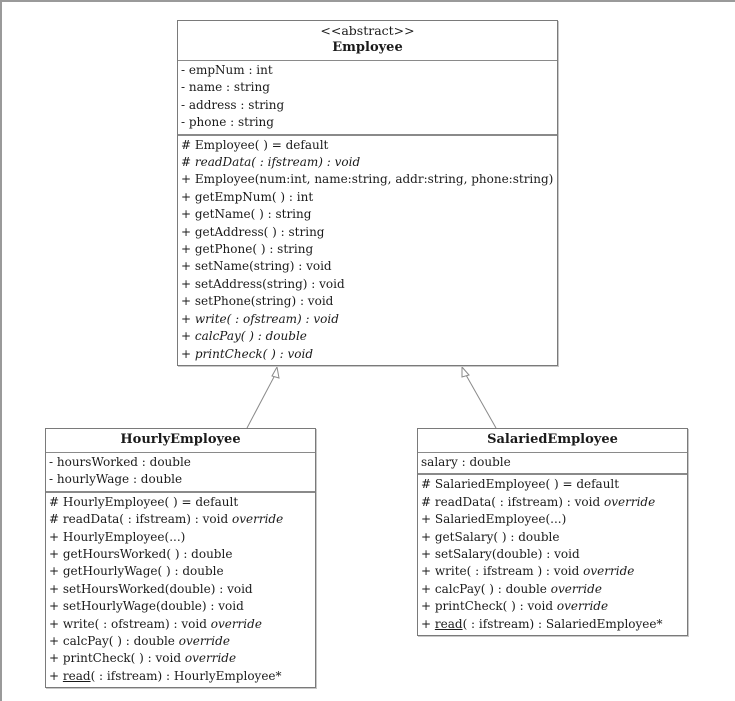 This screenshot has height=701, width=735. Describe the element at coordinates (500, 571) in the screenshot. I see `member-text: + write( : ifstream ) : void` at that location.